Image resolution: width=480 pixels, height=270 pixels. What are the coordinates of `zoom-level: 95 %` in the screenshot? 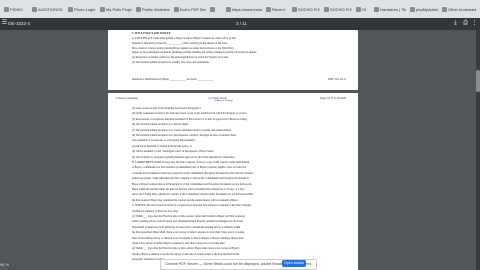 It's located at (5, 264).